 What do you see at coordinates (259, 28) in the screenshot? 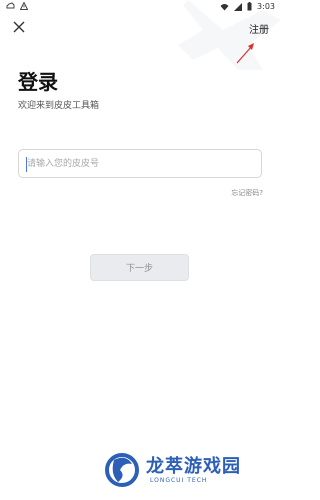
I see `register-link: 注册` at bounding box center [259, 28].